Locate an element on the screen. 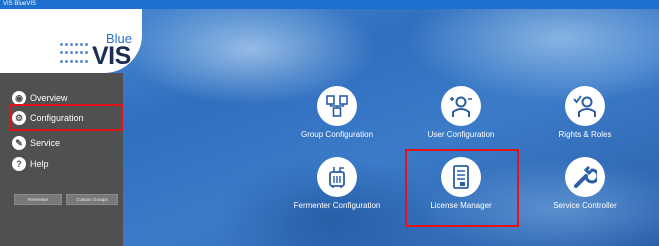  sidebar-item-help: ? Help is located at coordinates (30, 164).